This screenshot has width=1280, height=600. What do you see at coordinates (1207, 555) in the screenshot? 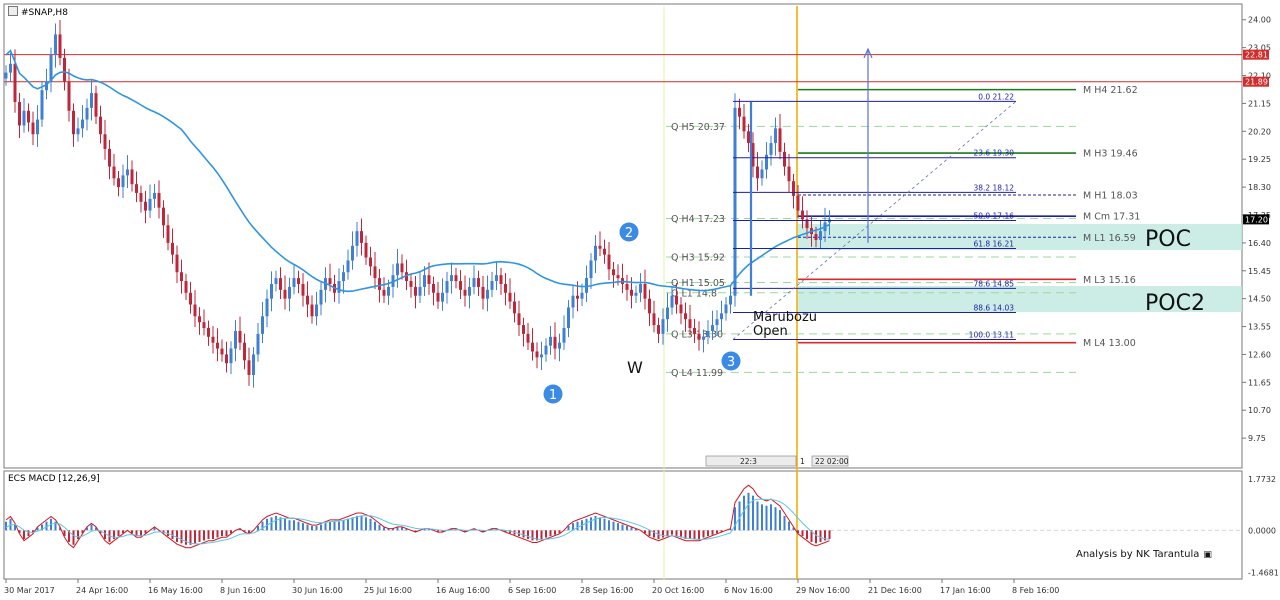
I see `close-icon: ▣` at bounding box center [1207, 555].